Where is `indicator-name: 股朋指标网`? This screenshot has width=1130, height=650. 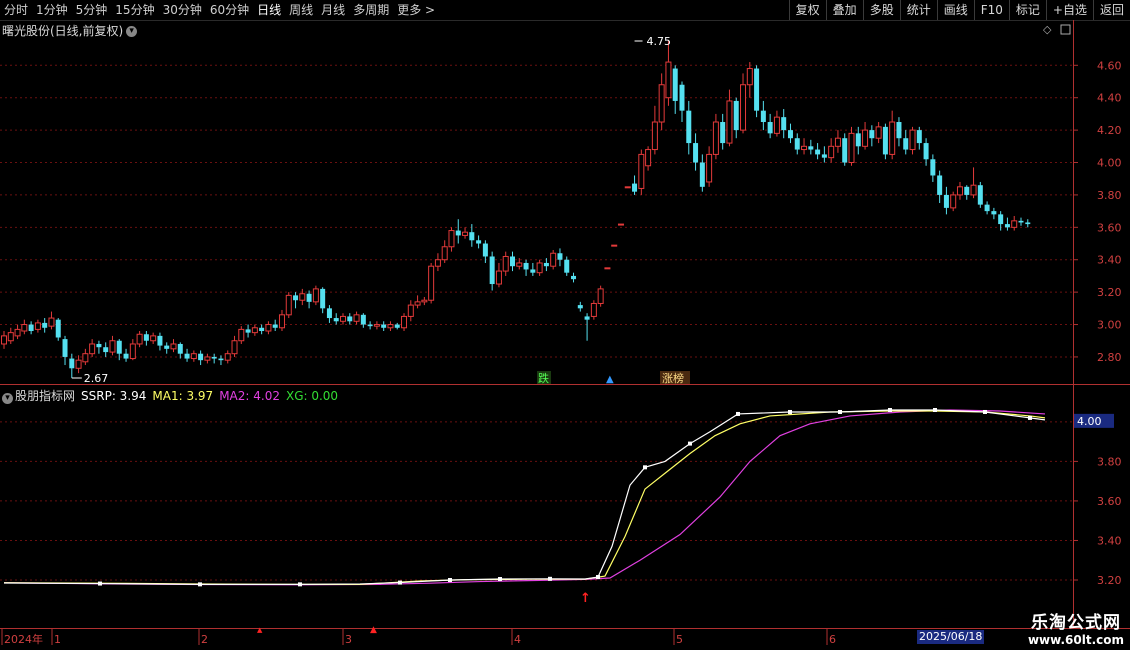
indicator-name: 股朋指标网 is located at coordinates (45, 396).